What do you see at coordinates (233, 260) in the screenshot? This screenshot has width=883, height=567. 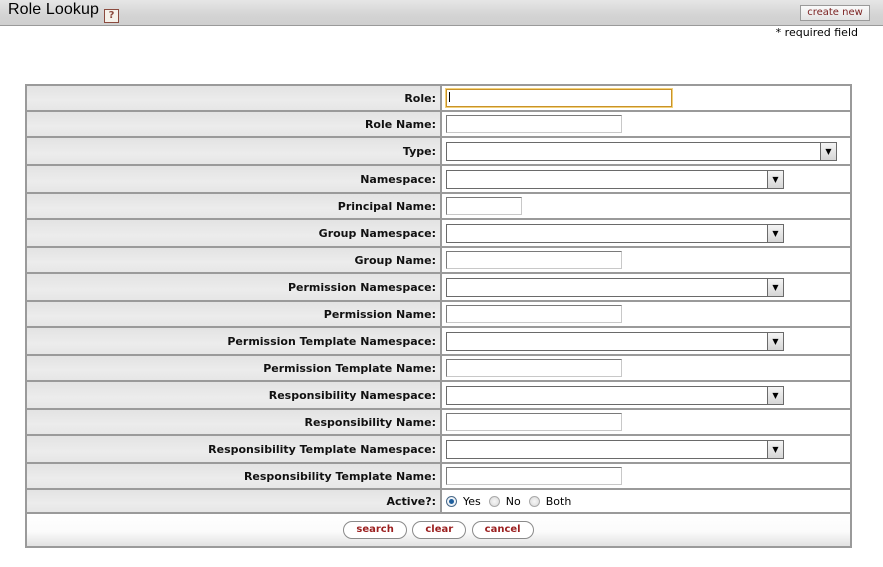 I see `group-name-label: Group Name:` at bounding box center [233, 260].